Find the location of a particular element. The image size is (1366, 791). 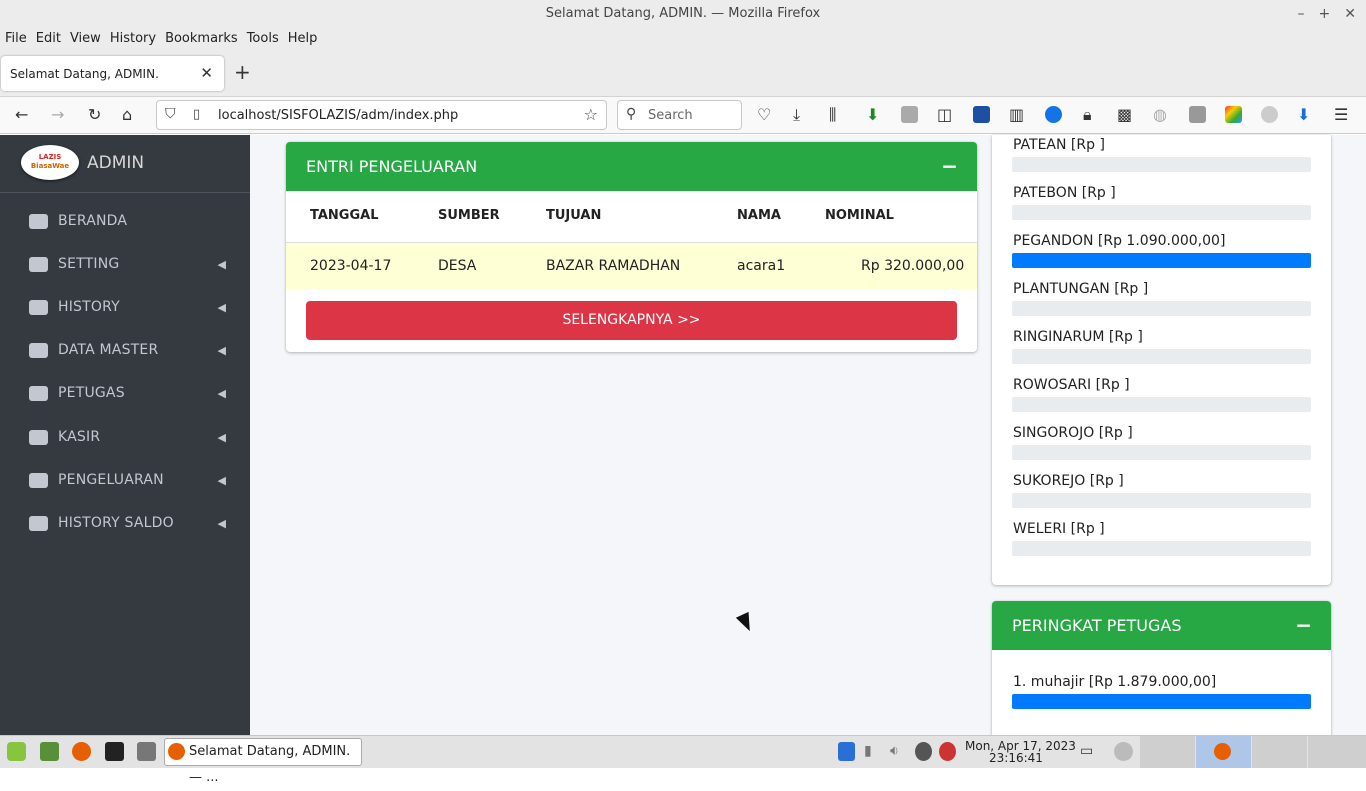

officer-card-header: PERINGKAT PETUGAS − is located at coordinates (1161, 625).